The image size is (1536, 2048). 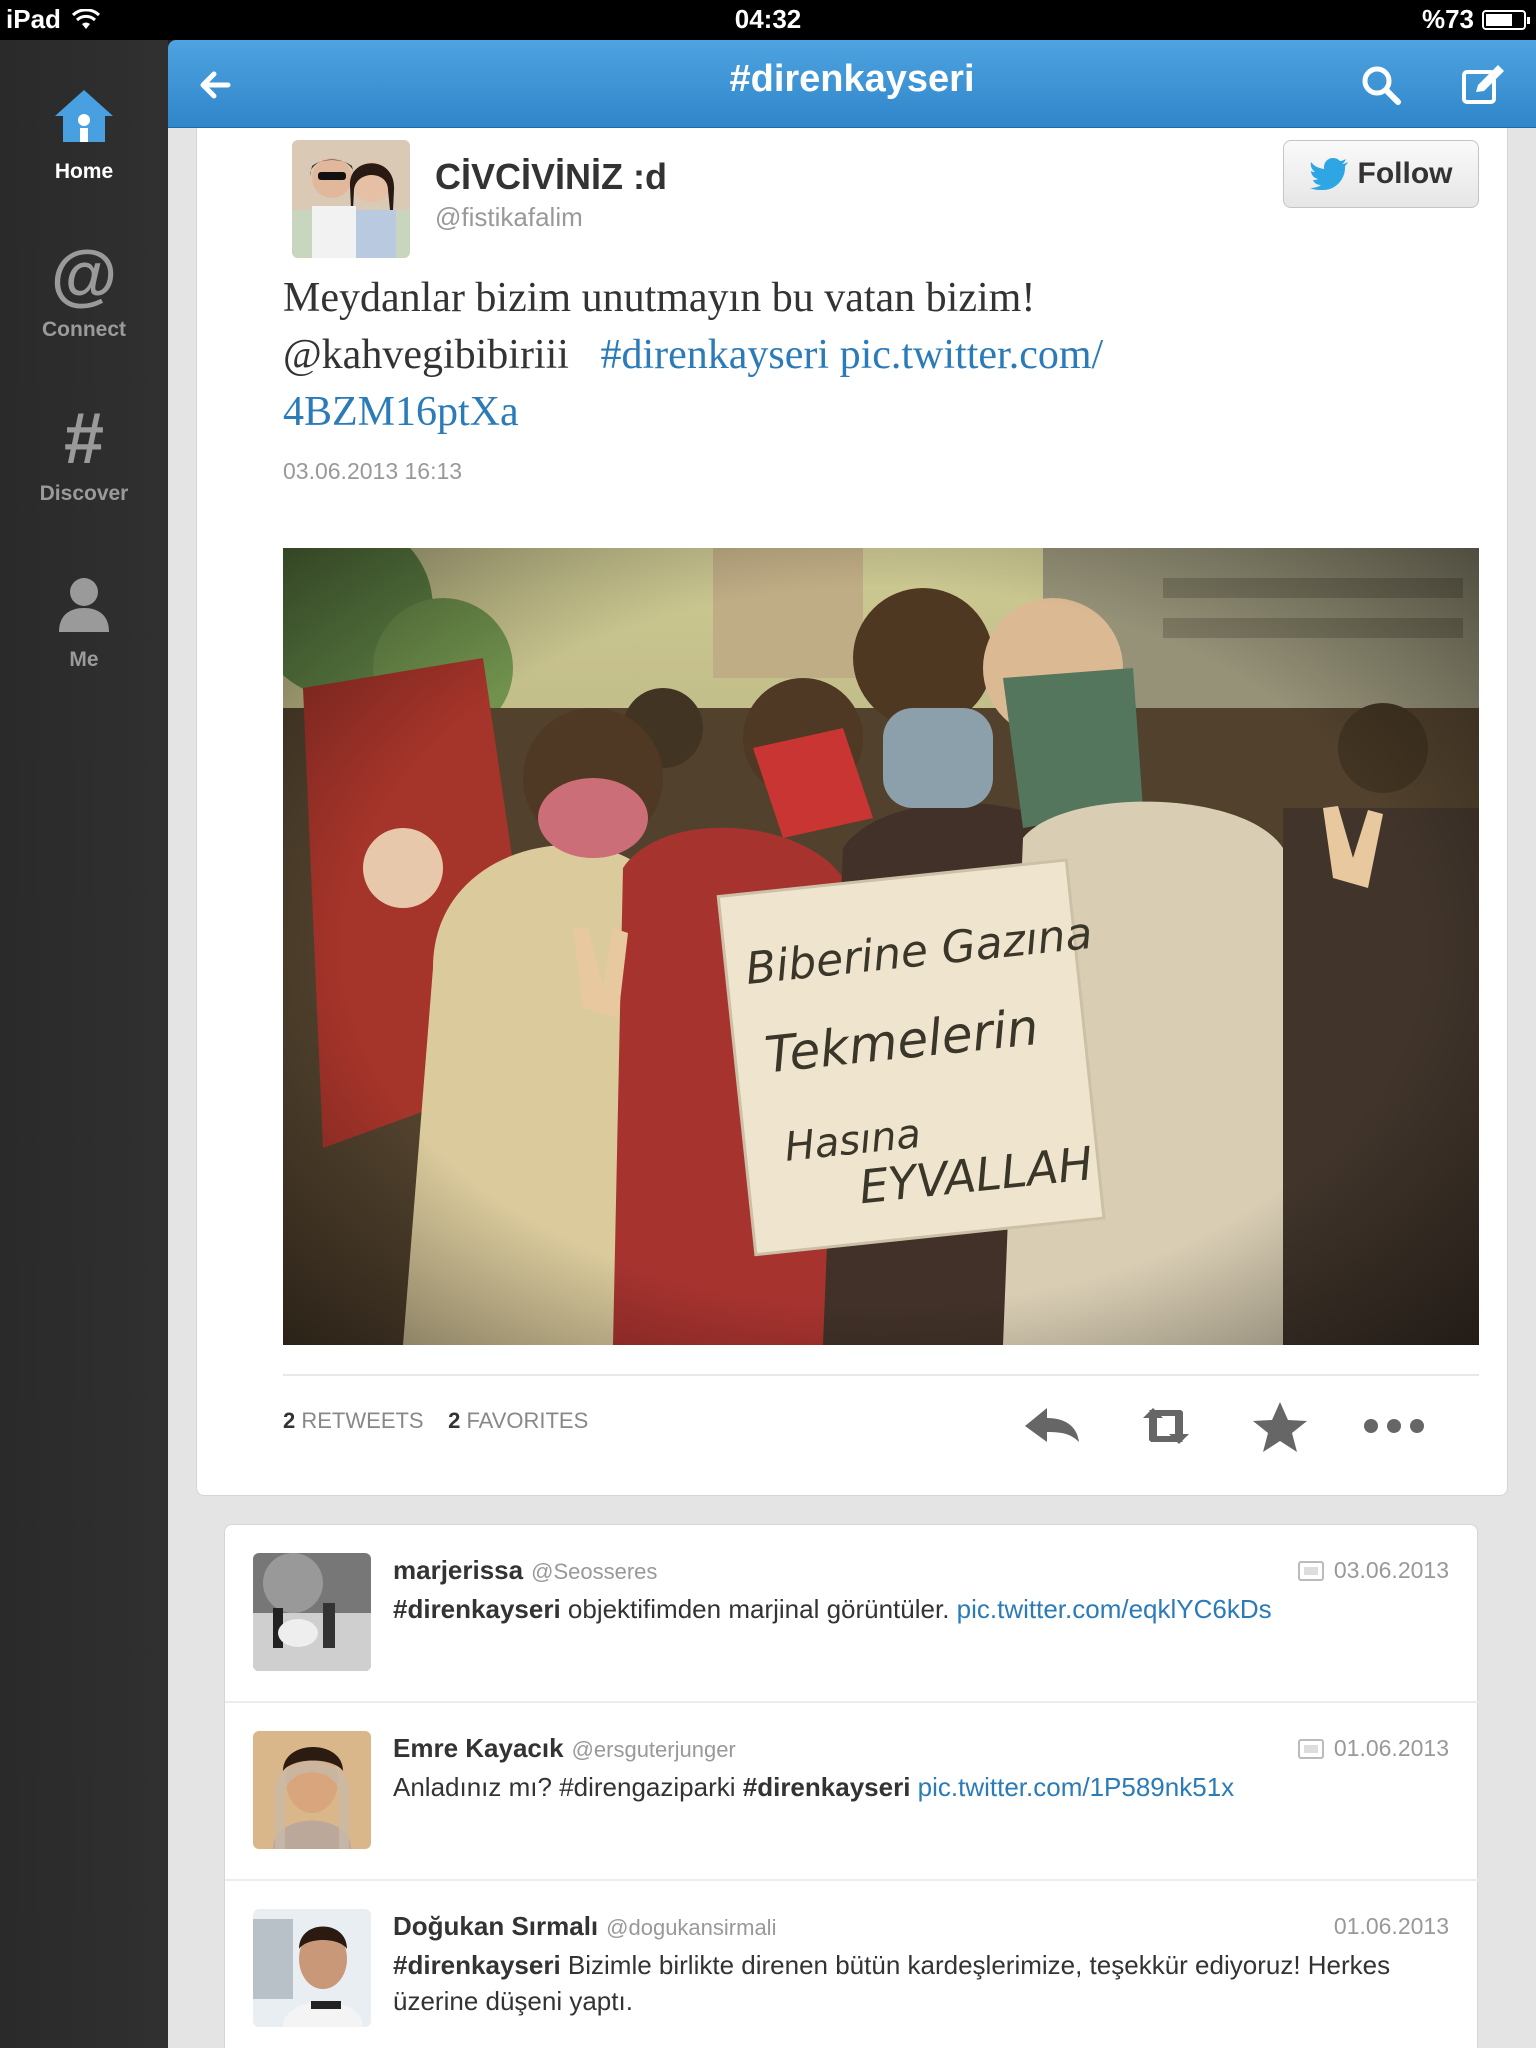 I want to click on person-icon, so click(x=84, y=605).